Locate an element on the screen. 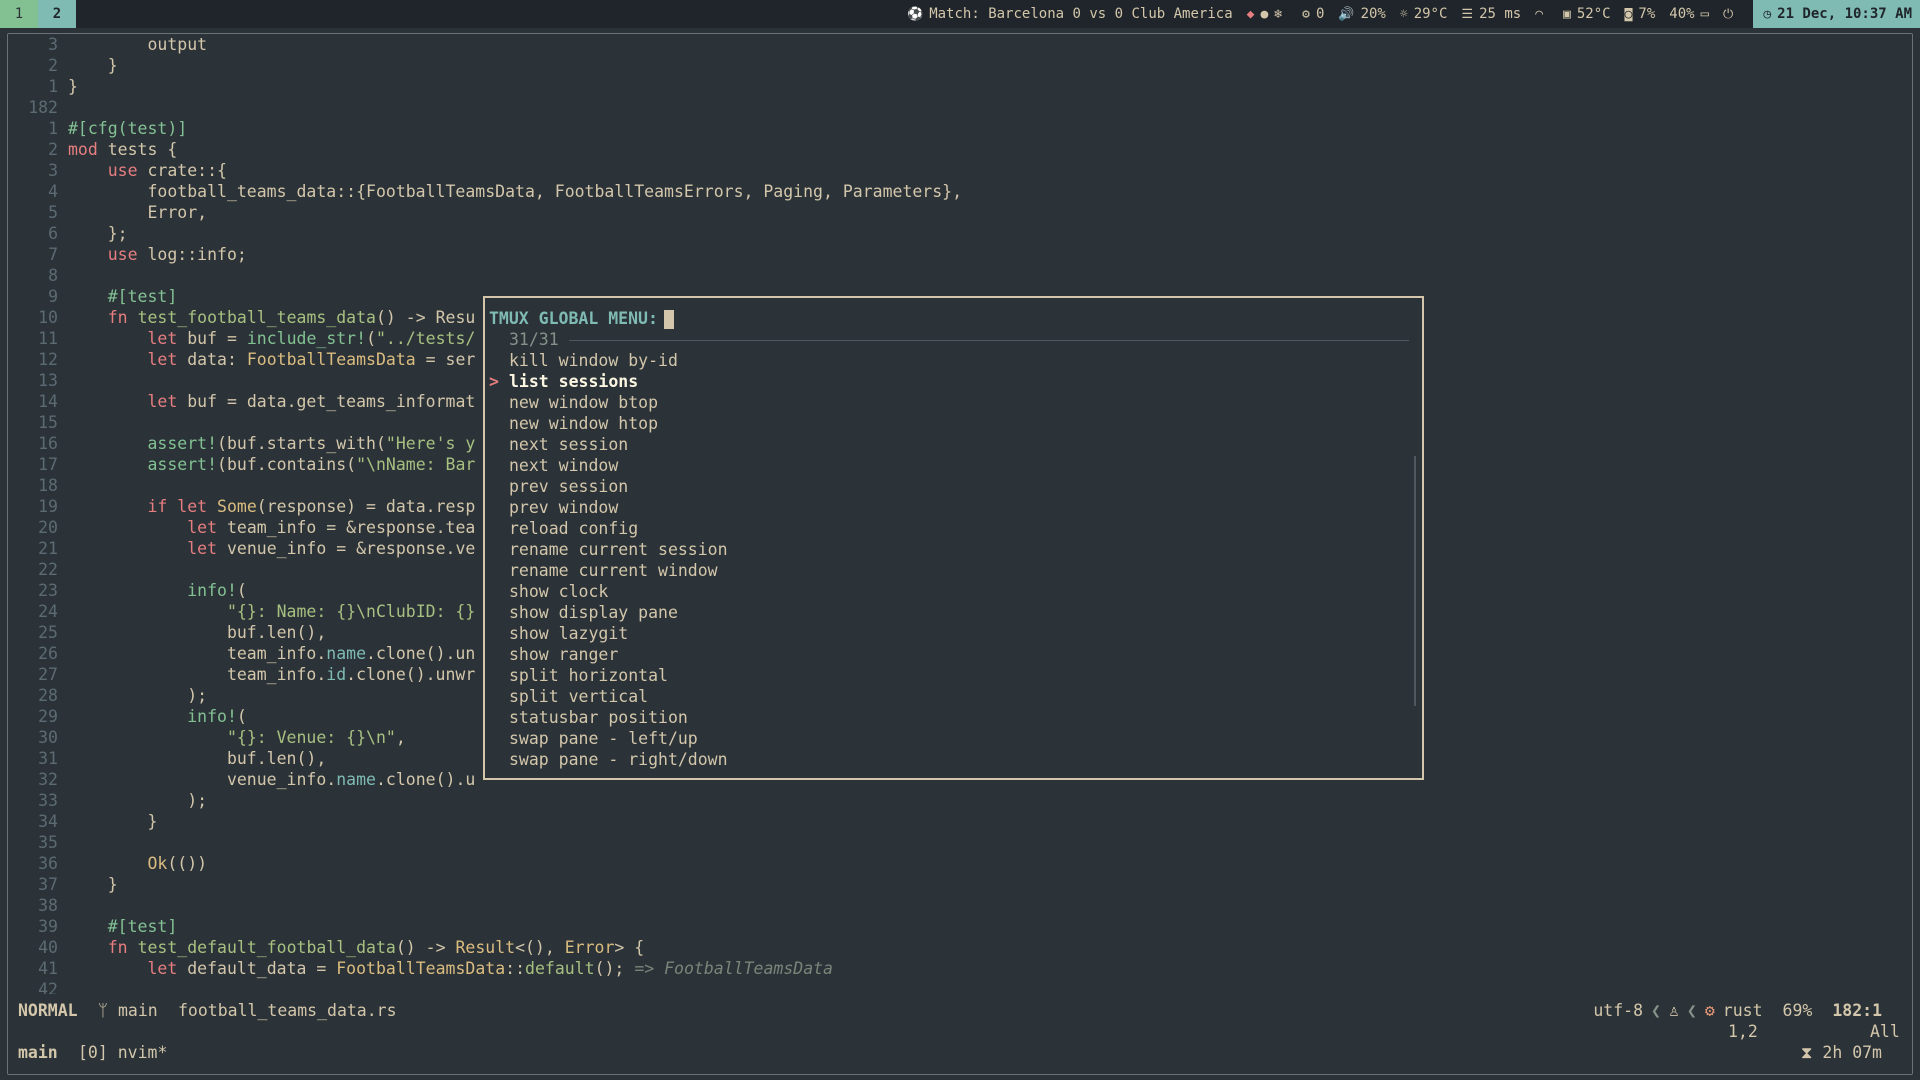 Image resolution: width=1920 pixels, height=1080 pixels. code-line: 5 Error, is located at coordinates (958, 212).